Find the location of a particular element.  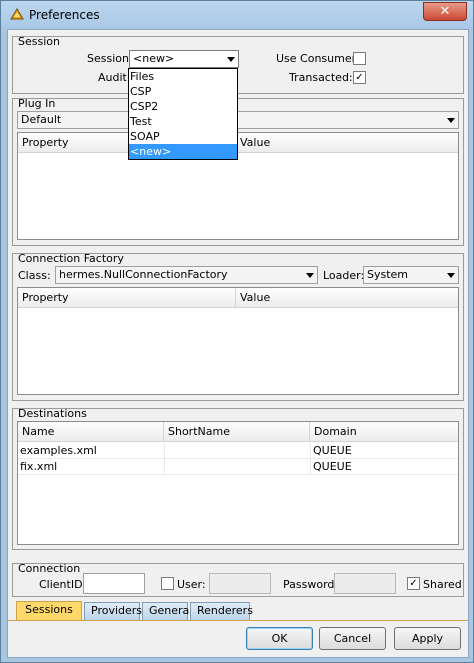

class-label: Class: is located at coordinates (34, 275).